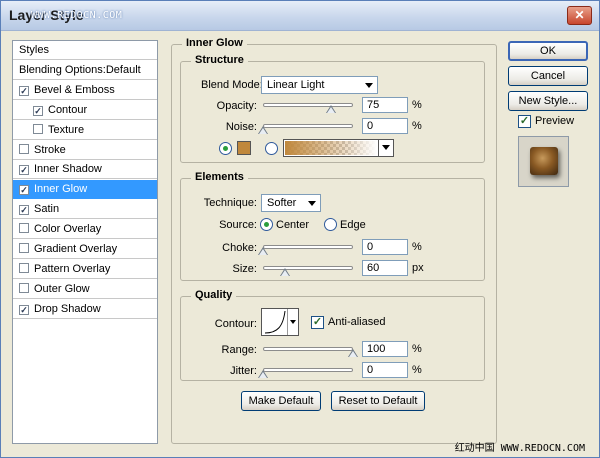 The width and height of the screenshot is (600, 458). Describe the element at coordinates (68, 169) in the screenshot. I see `style-list-label: Inner Shadow` at that location.